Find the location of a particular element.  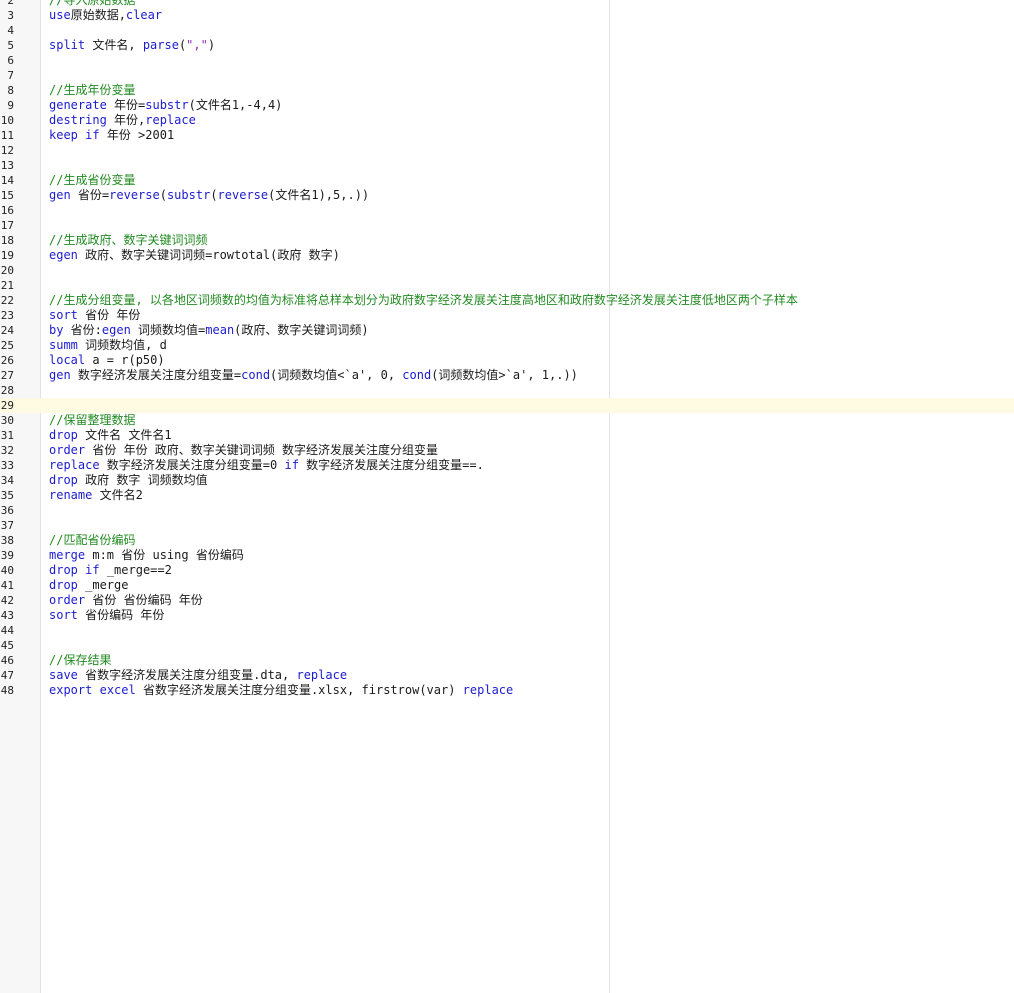

code-line: 30 //保留整理数据 is located at coordinates (507, 420).